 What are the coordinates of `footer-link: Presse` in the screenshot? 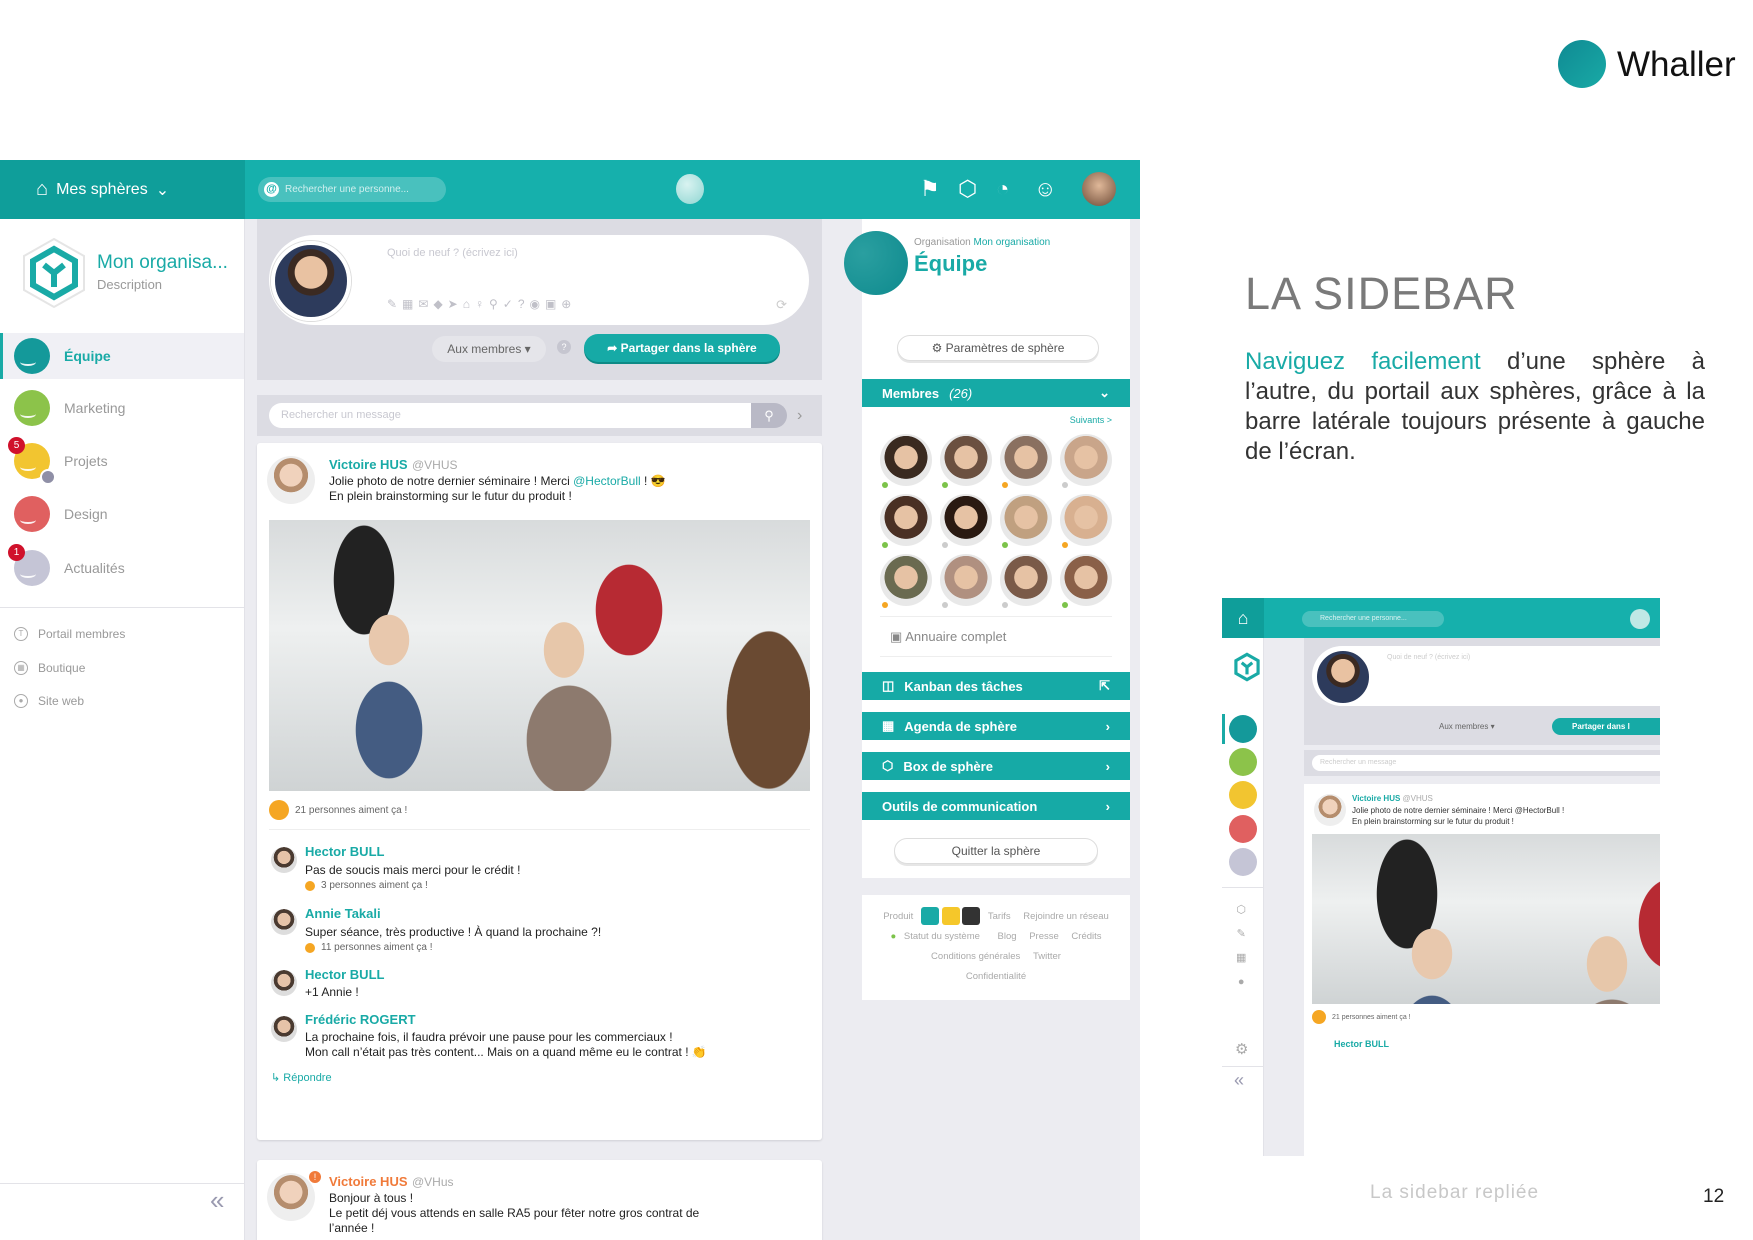 It's located at (1044, 936).